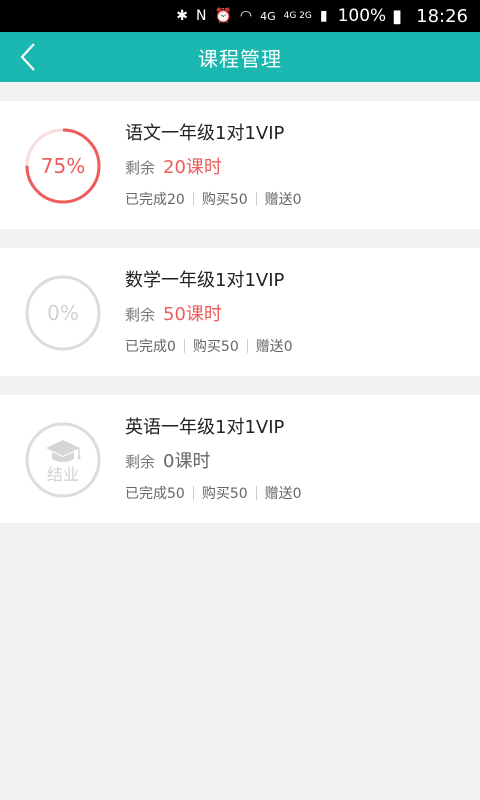  I want to click on progress-label: 0%, so click(63, 313).